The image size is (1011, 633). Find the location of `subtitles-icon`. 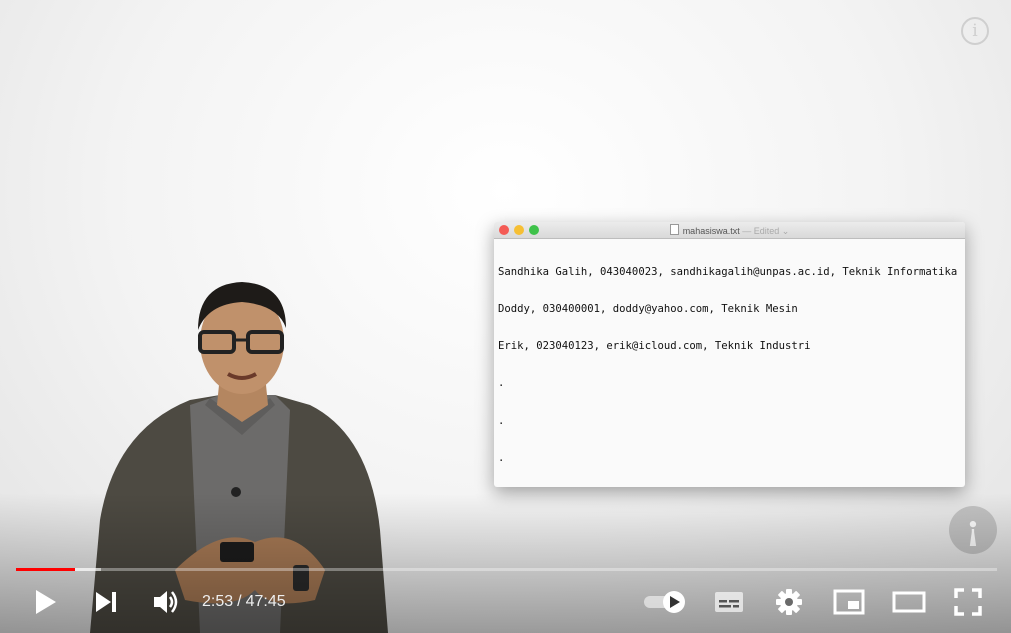

subtitles-icon is located at coordinates (729, 602).